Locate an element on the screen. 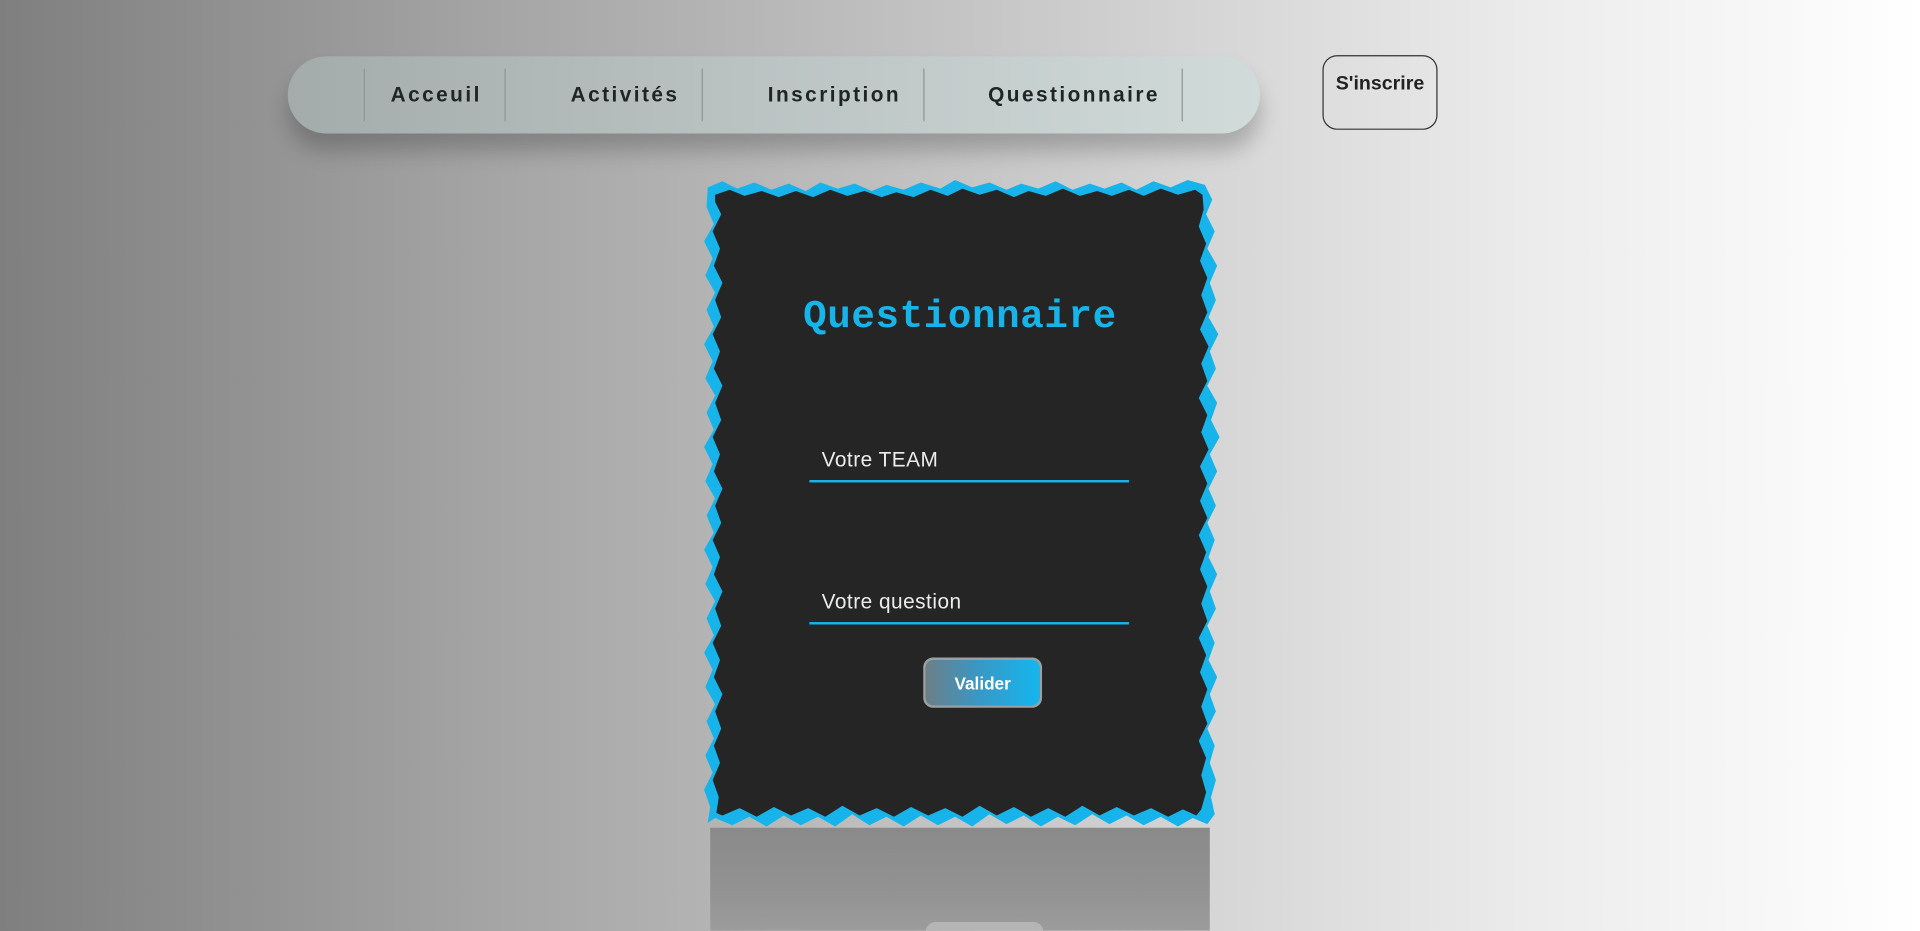 Image resolution: width=1920 pixels, height=931 pixels. nav-item-acceuil: Acceuil is located at coordinates (436, 94).